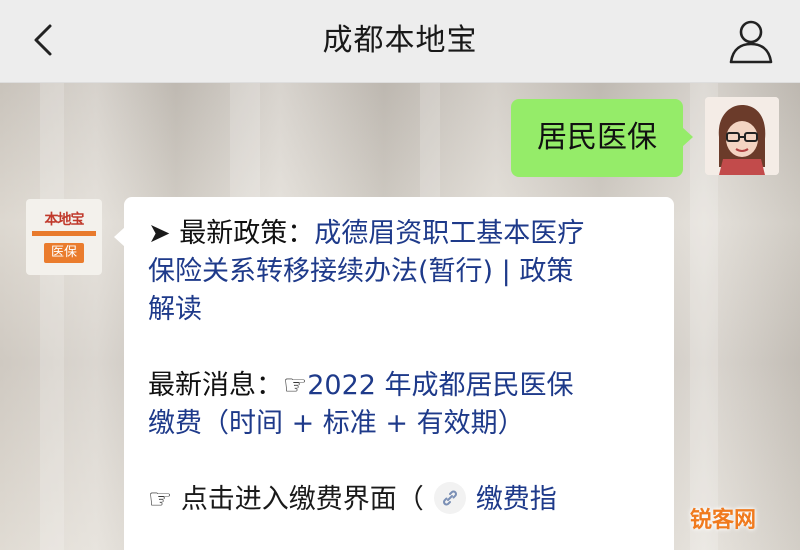 This screenshot has height=550, width=800. Describe the element at coordinates (440, 385) in the screenshot. I see `news-link-line-1: 2022 年成都居民医保` at that location.